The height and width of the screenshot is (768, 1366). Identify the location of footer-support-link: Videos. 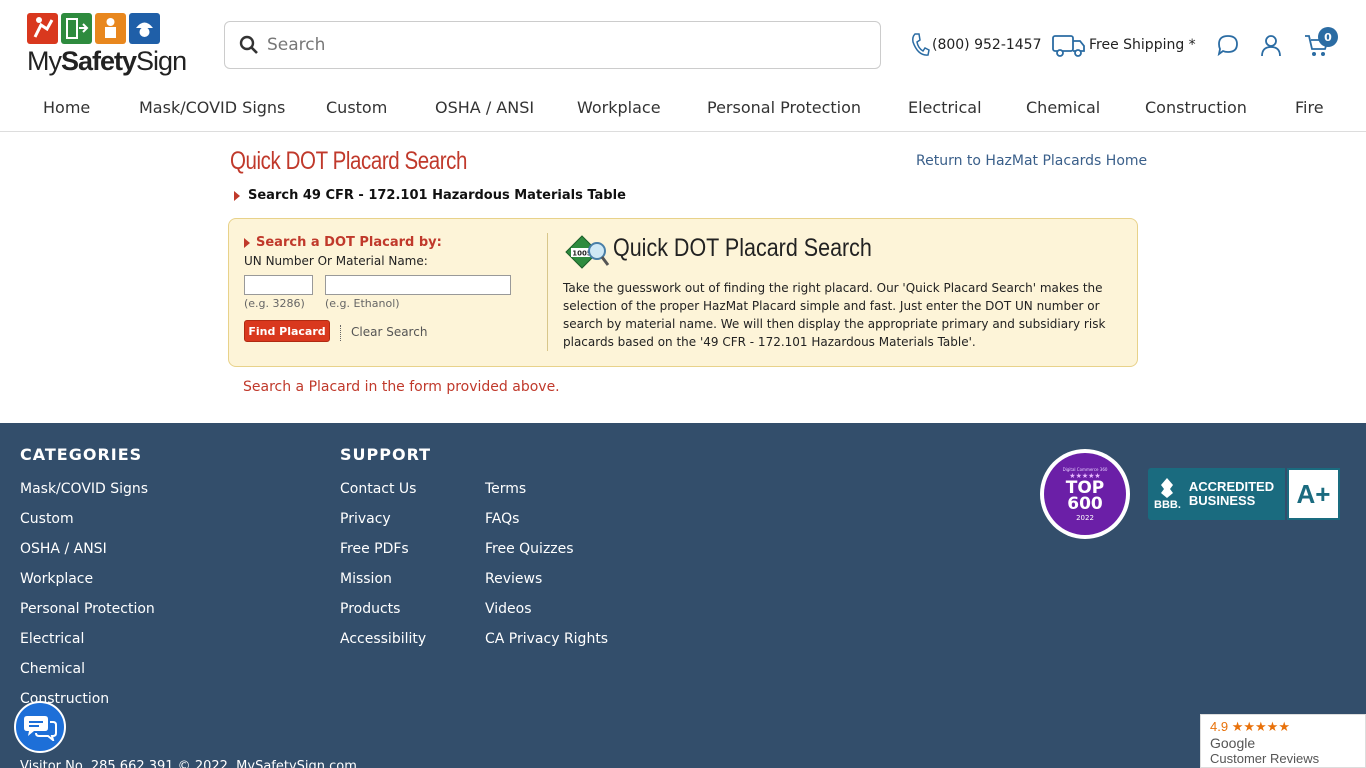
(508, 609).